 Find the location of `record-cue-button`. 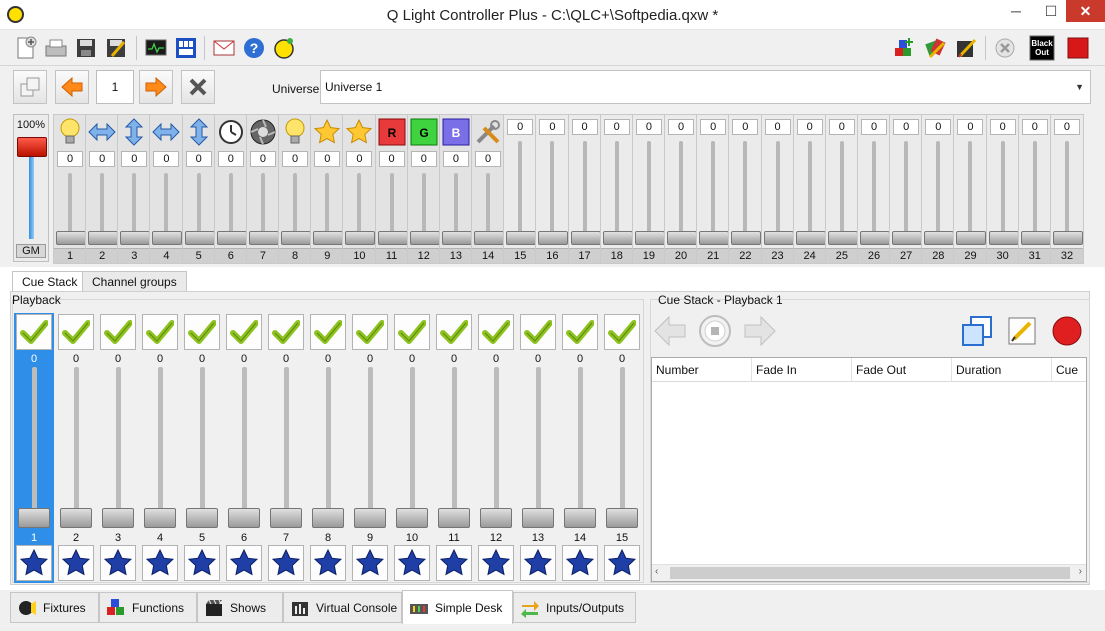

record-cue-button is located at coordinates (1067, 331).